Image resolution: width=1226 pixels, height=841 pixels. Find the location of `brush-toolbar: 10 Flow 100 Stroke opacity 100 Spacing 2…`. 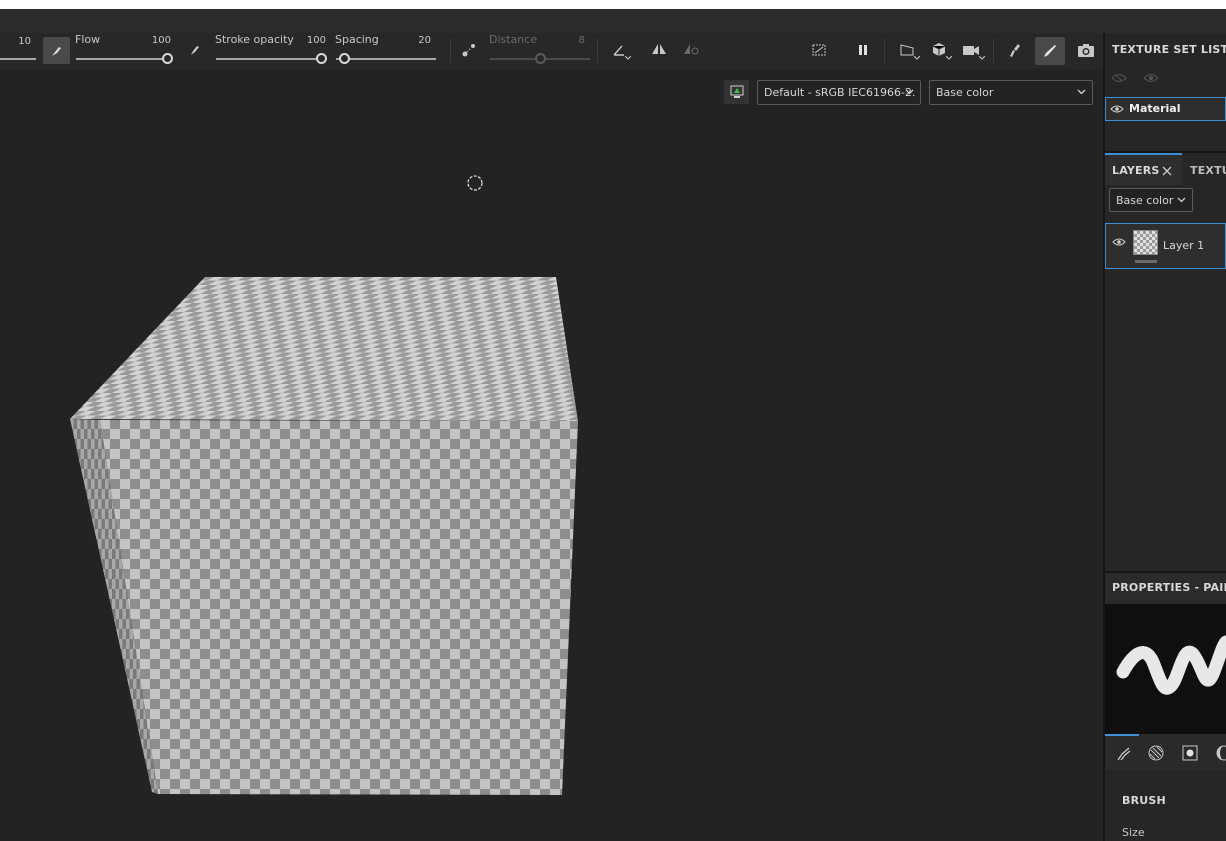

brush-toolbar: 10 Flow 100 Stroke opacity 100 Spacing 2… is located at coordinates (551, 51).